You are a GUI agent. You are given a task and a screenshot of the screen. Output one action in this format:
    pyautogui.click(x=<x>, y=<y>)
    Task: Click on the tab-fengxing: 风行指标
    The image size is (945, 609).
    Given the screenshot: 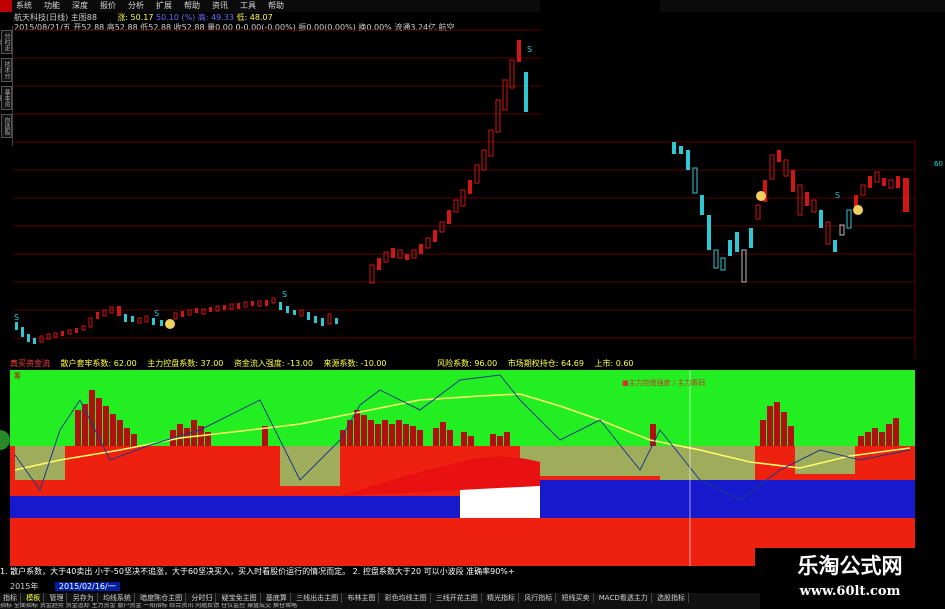 What is the action you would take?
    pyautogui.click(x=539, y=598)
    